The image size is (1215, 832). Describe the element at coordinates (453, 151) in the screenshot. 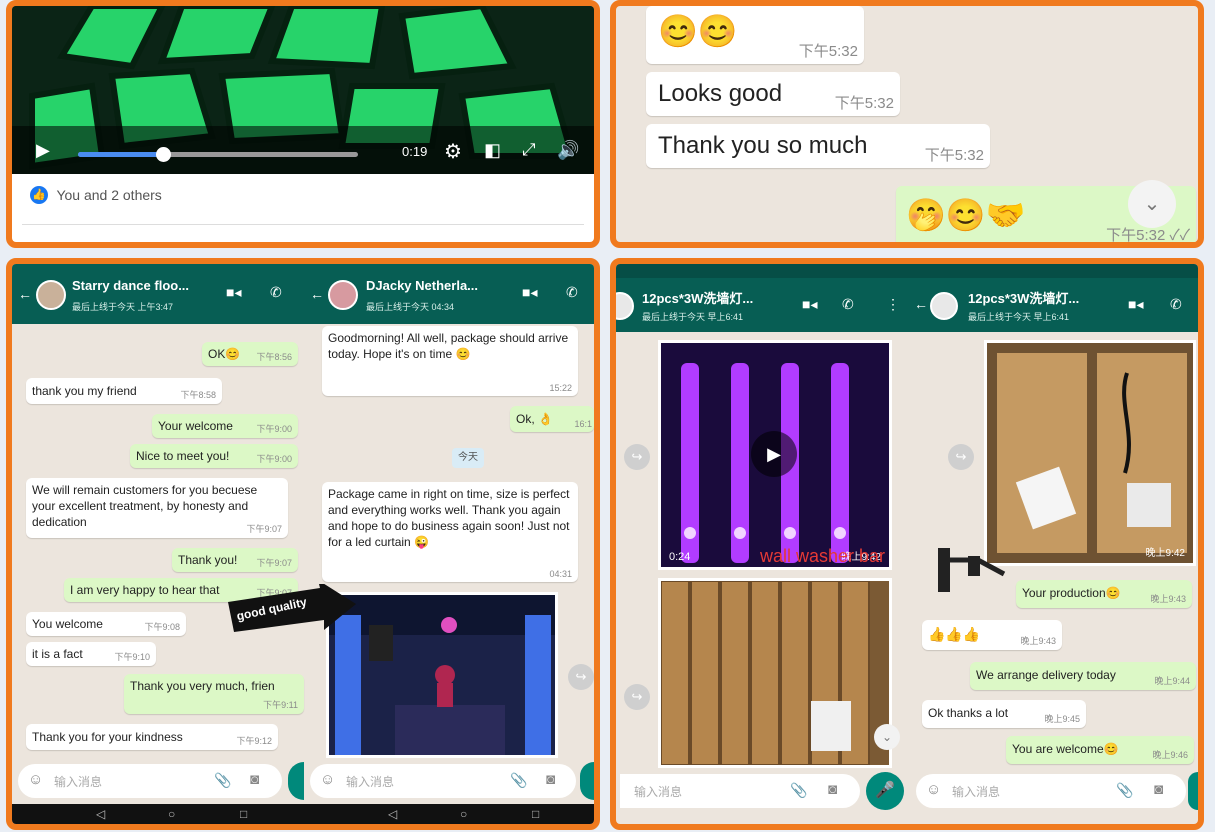

I see `gear-icon: ⚙` at that location.